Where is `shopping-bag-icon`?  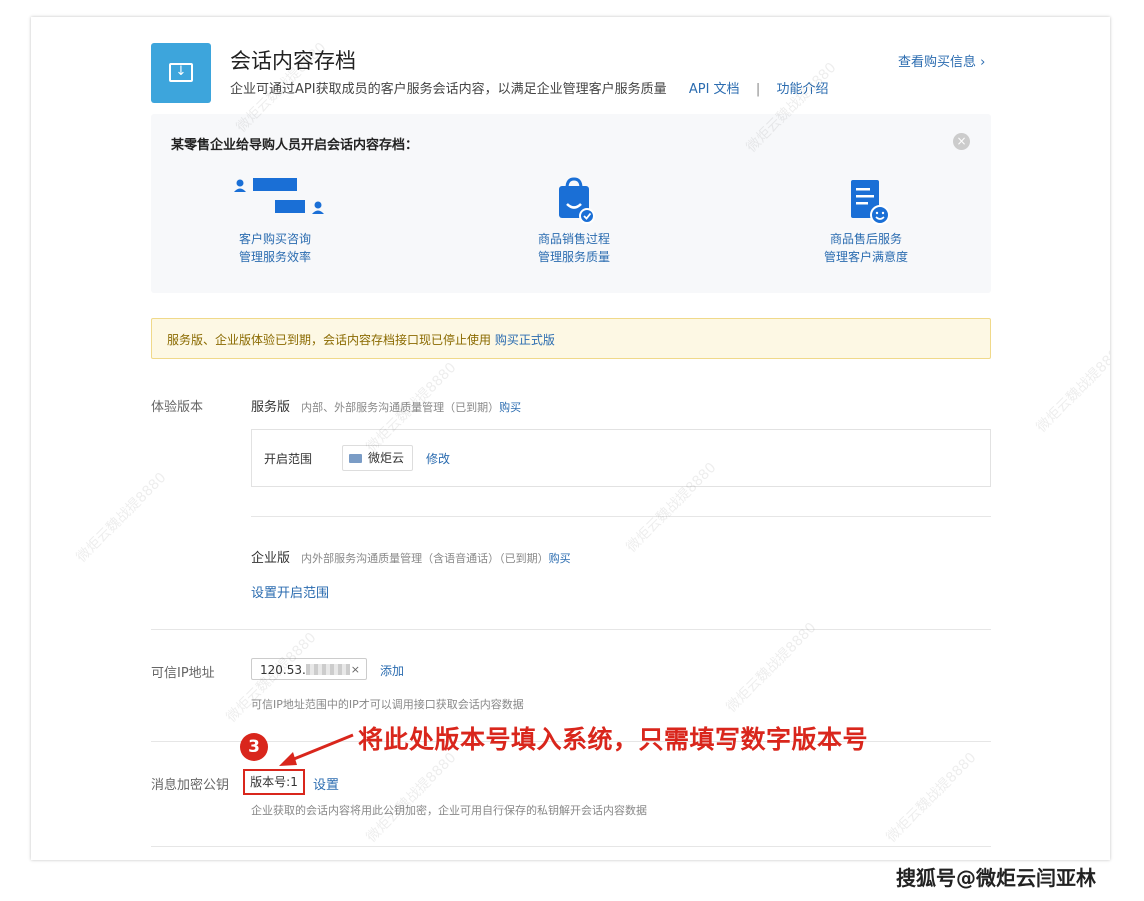
shopping-bag-icon is located at coordinates (574, 201).